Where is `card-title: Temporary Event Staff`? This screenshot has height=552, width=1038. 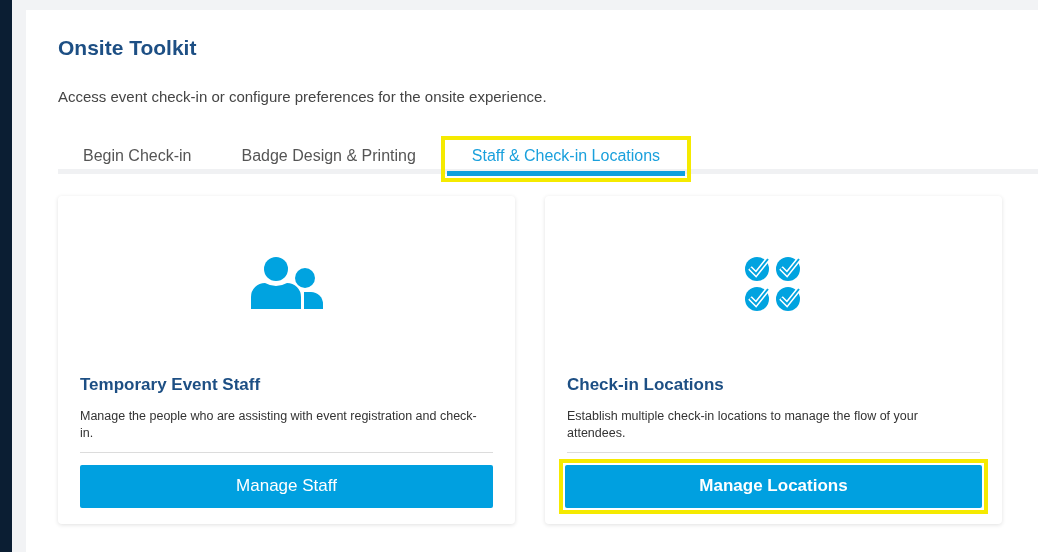
card-title: Temporary Event Staff is located at coordinates (170, 385).